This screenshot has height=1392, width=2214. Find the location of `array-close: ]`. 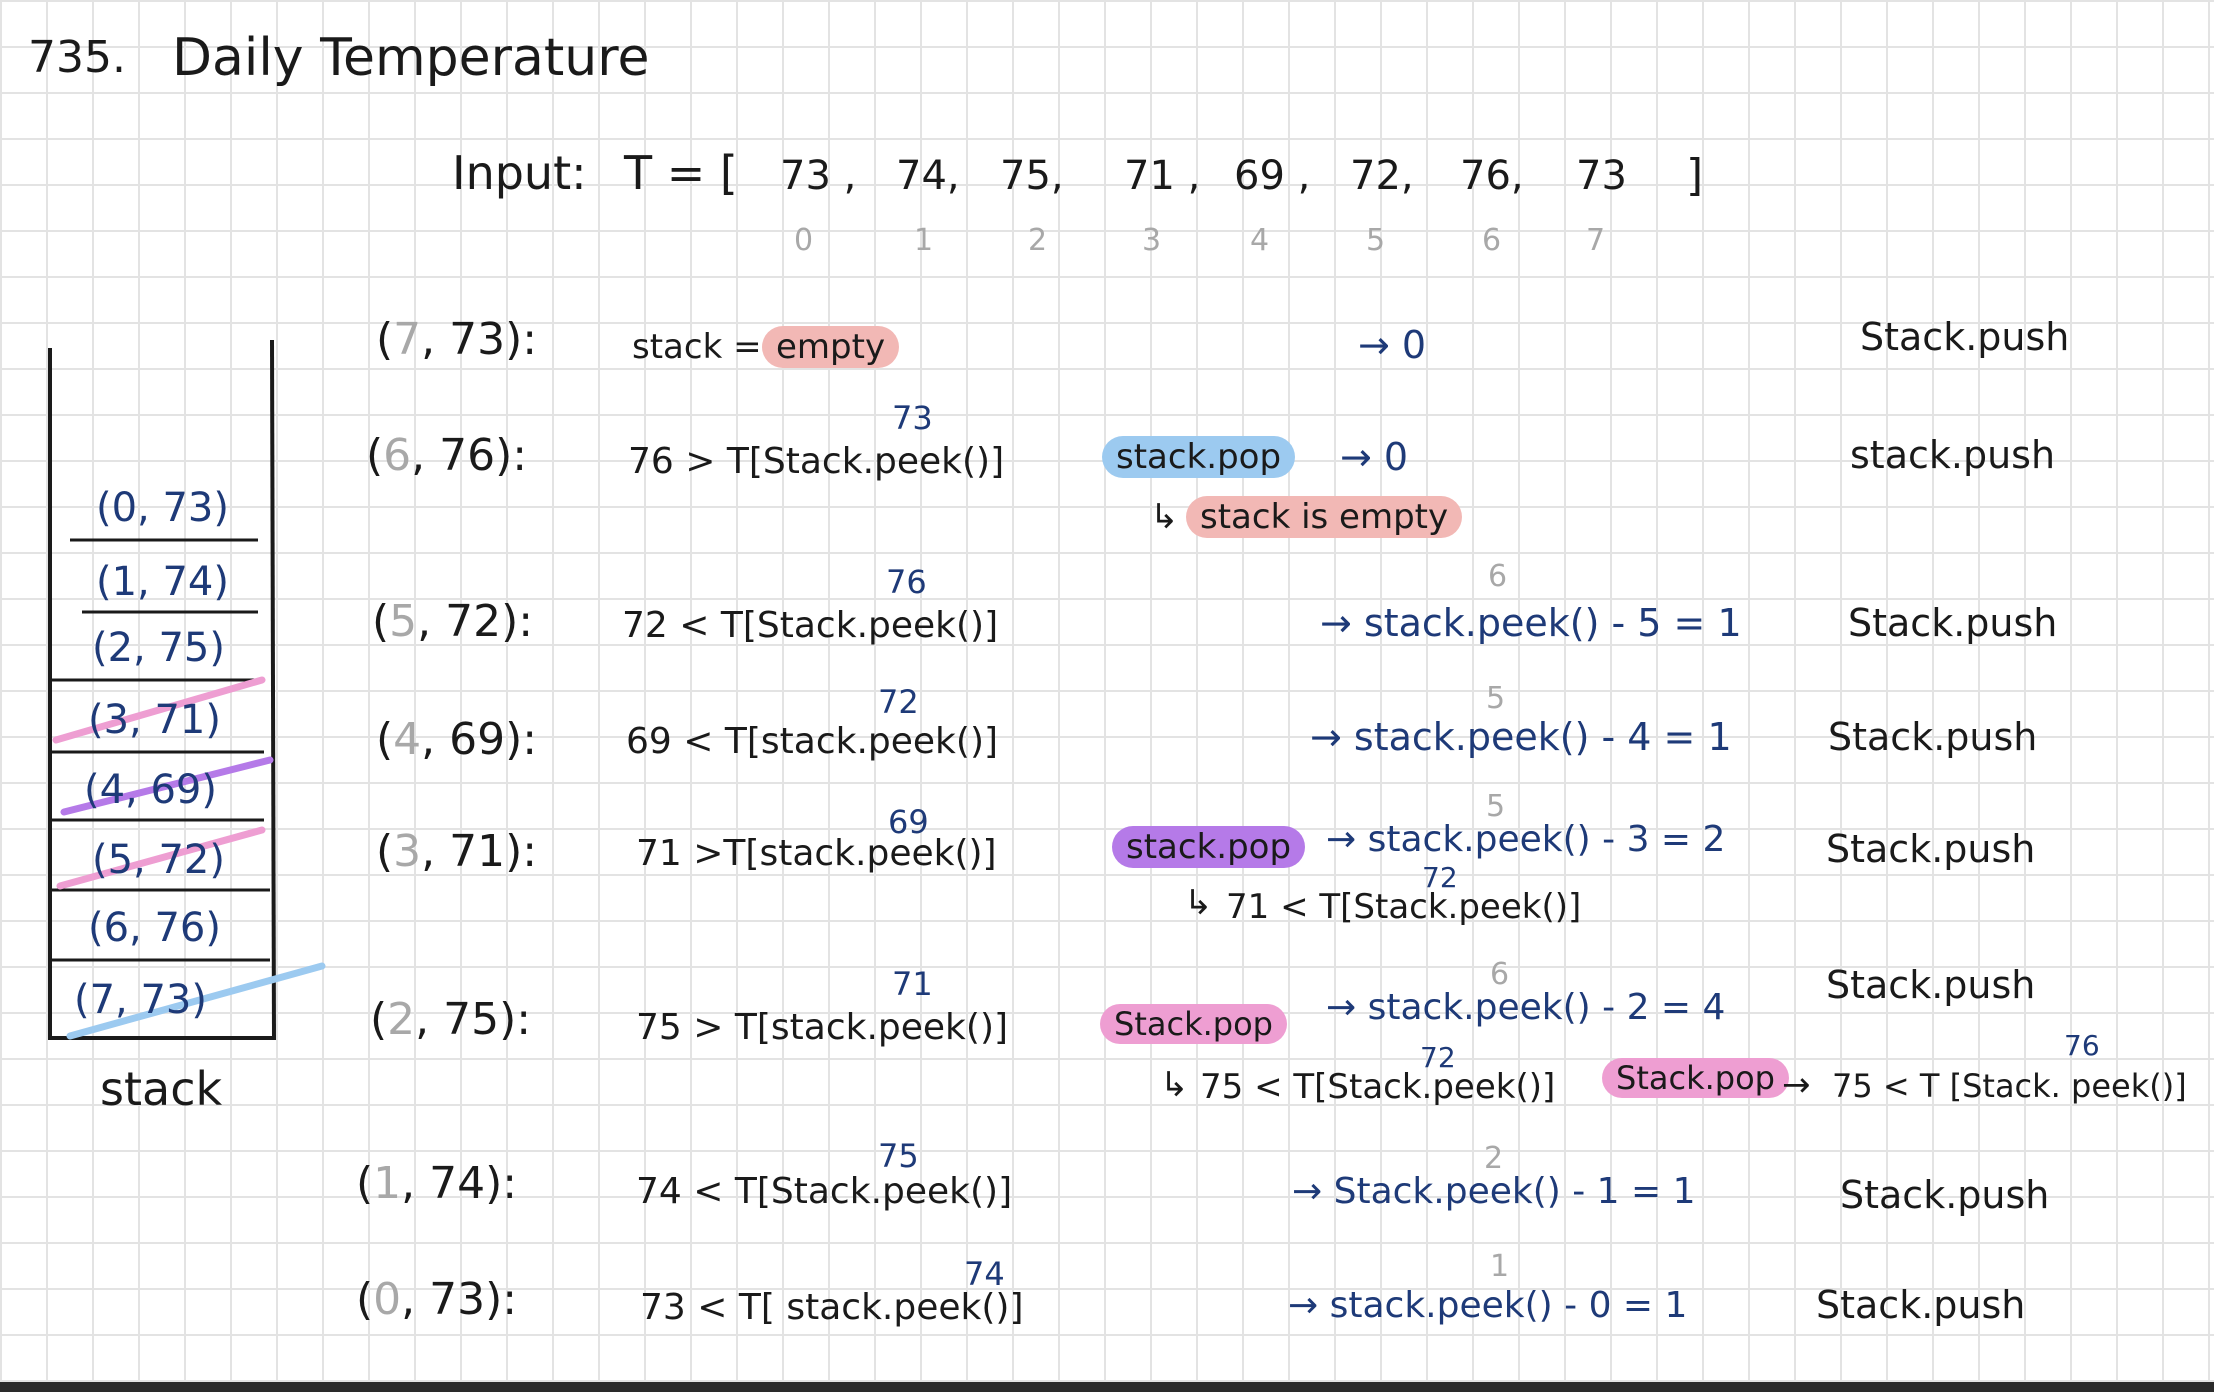

array-close: ] is located at coordinates (1695, 175).